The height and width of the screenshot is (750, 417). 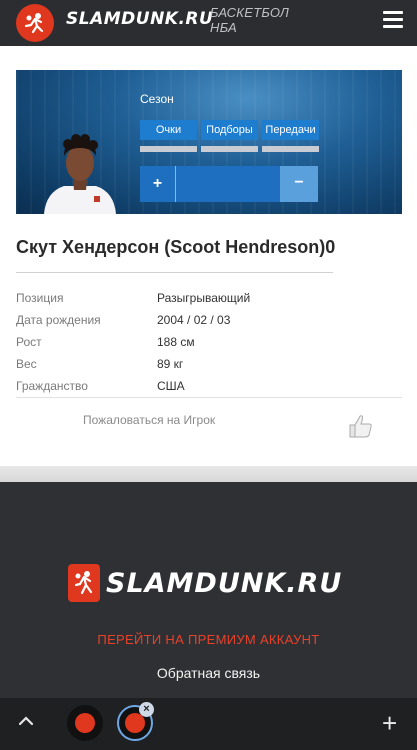 What do you see at coordinates (208, 474) in the screenshot?
I see `section-divider-strip` at bounding box center [208, 474].